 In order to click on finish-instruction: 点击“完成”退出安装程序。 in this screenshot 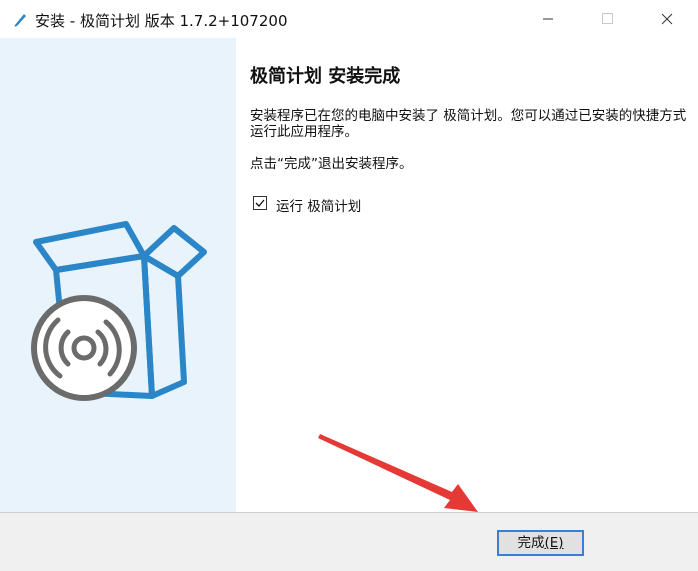, I will do `click(331, 164)`.